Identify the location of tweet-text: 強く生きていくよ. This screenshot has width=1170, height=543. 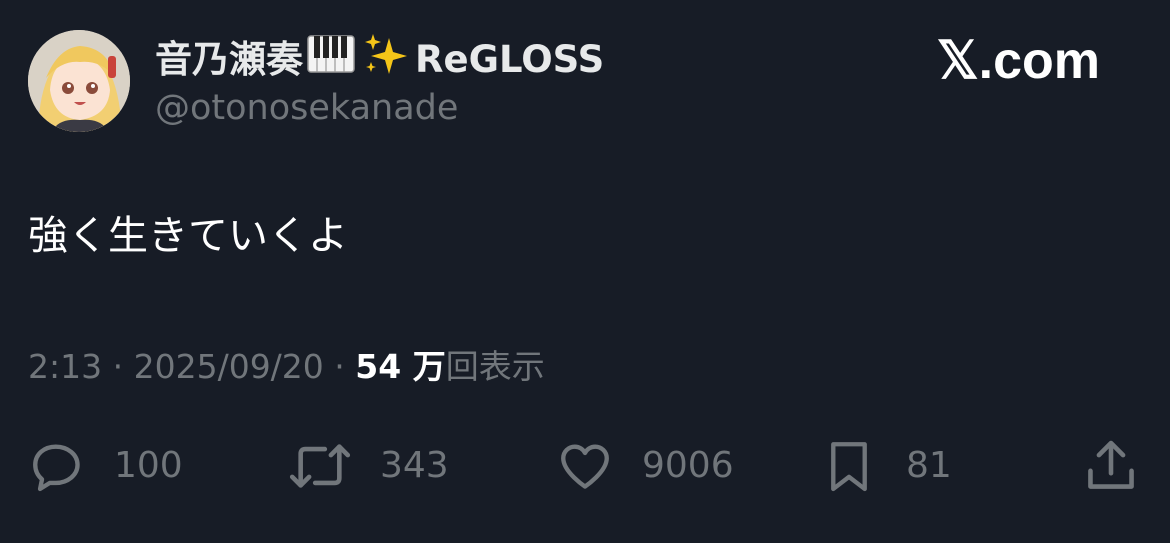
(188, 236).